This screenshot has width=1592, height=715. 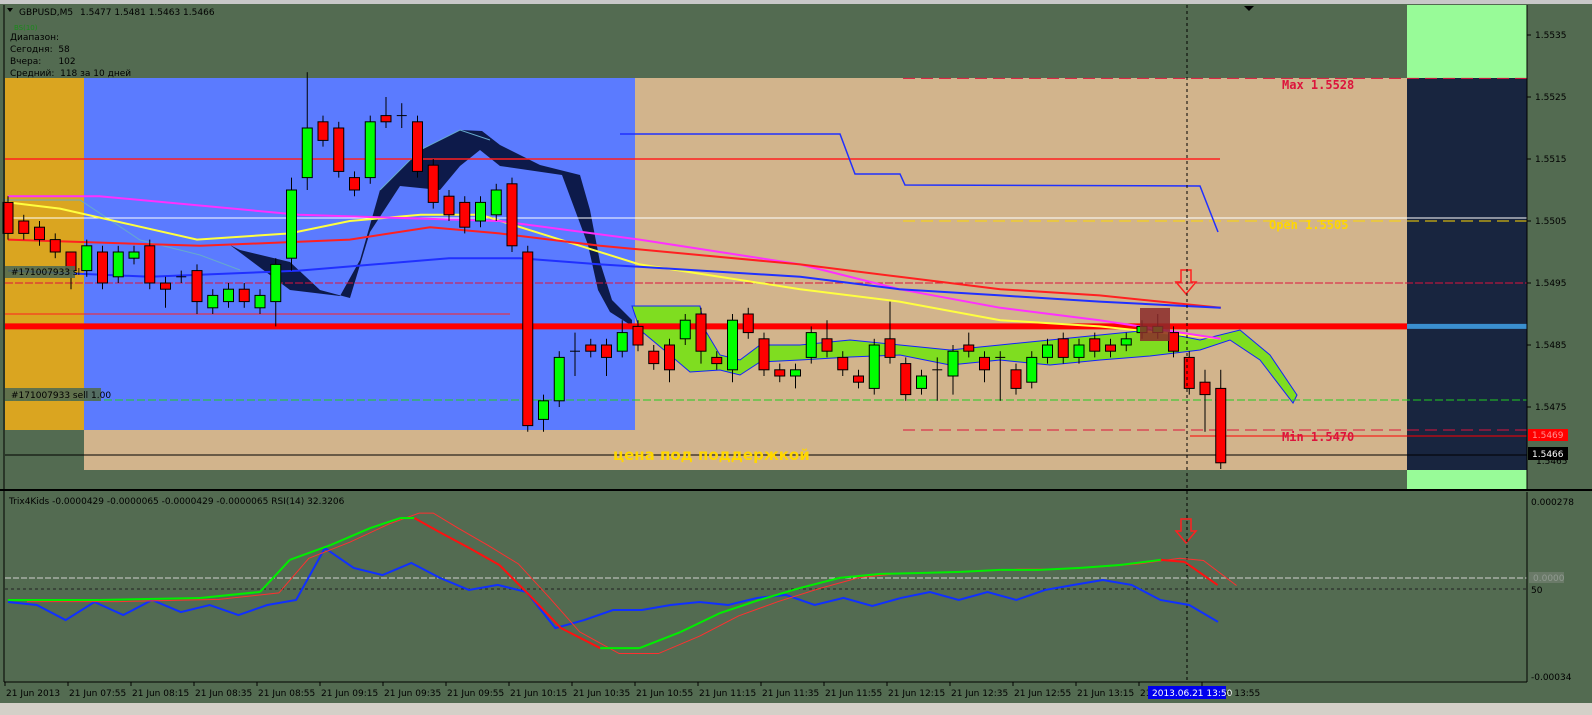 I want to click on support-note: цена под поддержкой, so click(x=711, y=455).